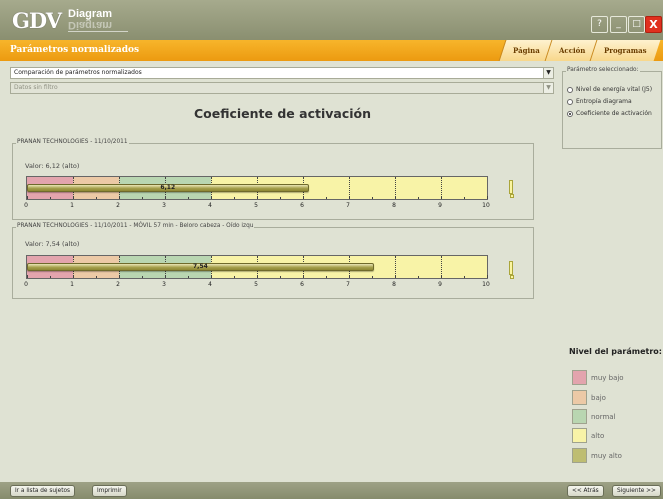 Image resolution: width=663 pixels, height=499 pixels. I want to click on menu-tab-label: Página, so click(526, 50).